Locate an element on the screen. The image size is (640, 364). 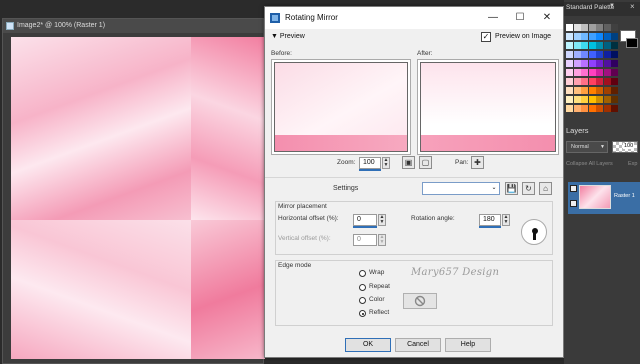
maximize-icon: ☐ is located at coordinates (520, 18).